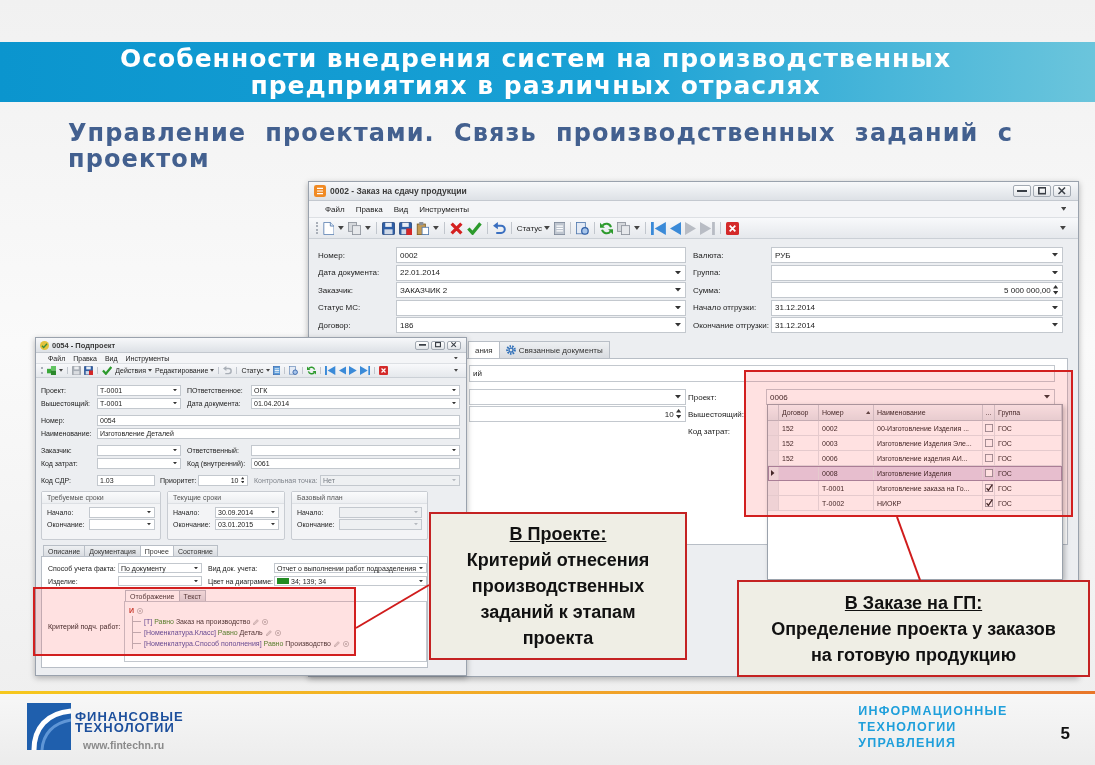 The image size is (1095, 765). What do you see at coordinates (910, 397) in the screenshot?
I see `dropdown-field: 0006` at bounding box center [910, 397].